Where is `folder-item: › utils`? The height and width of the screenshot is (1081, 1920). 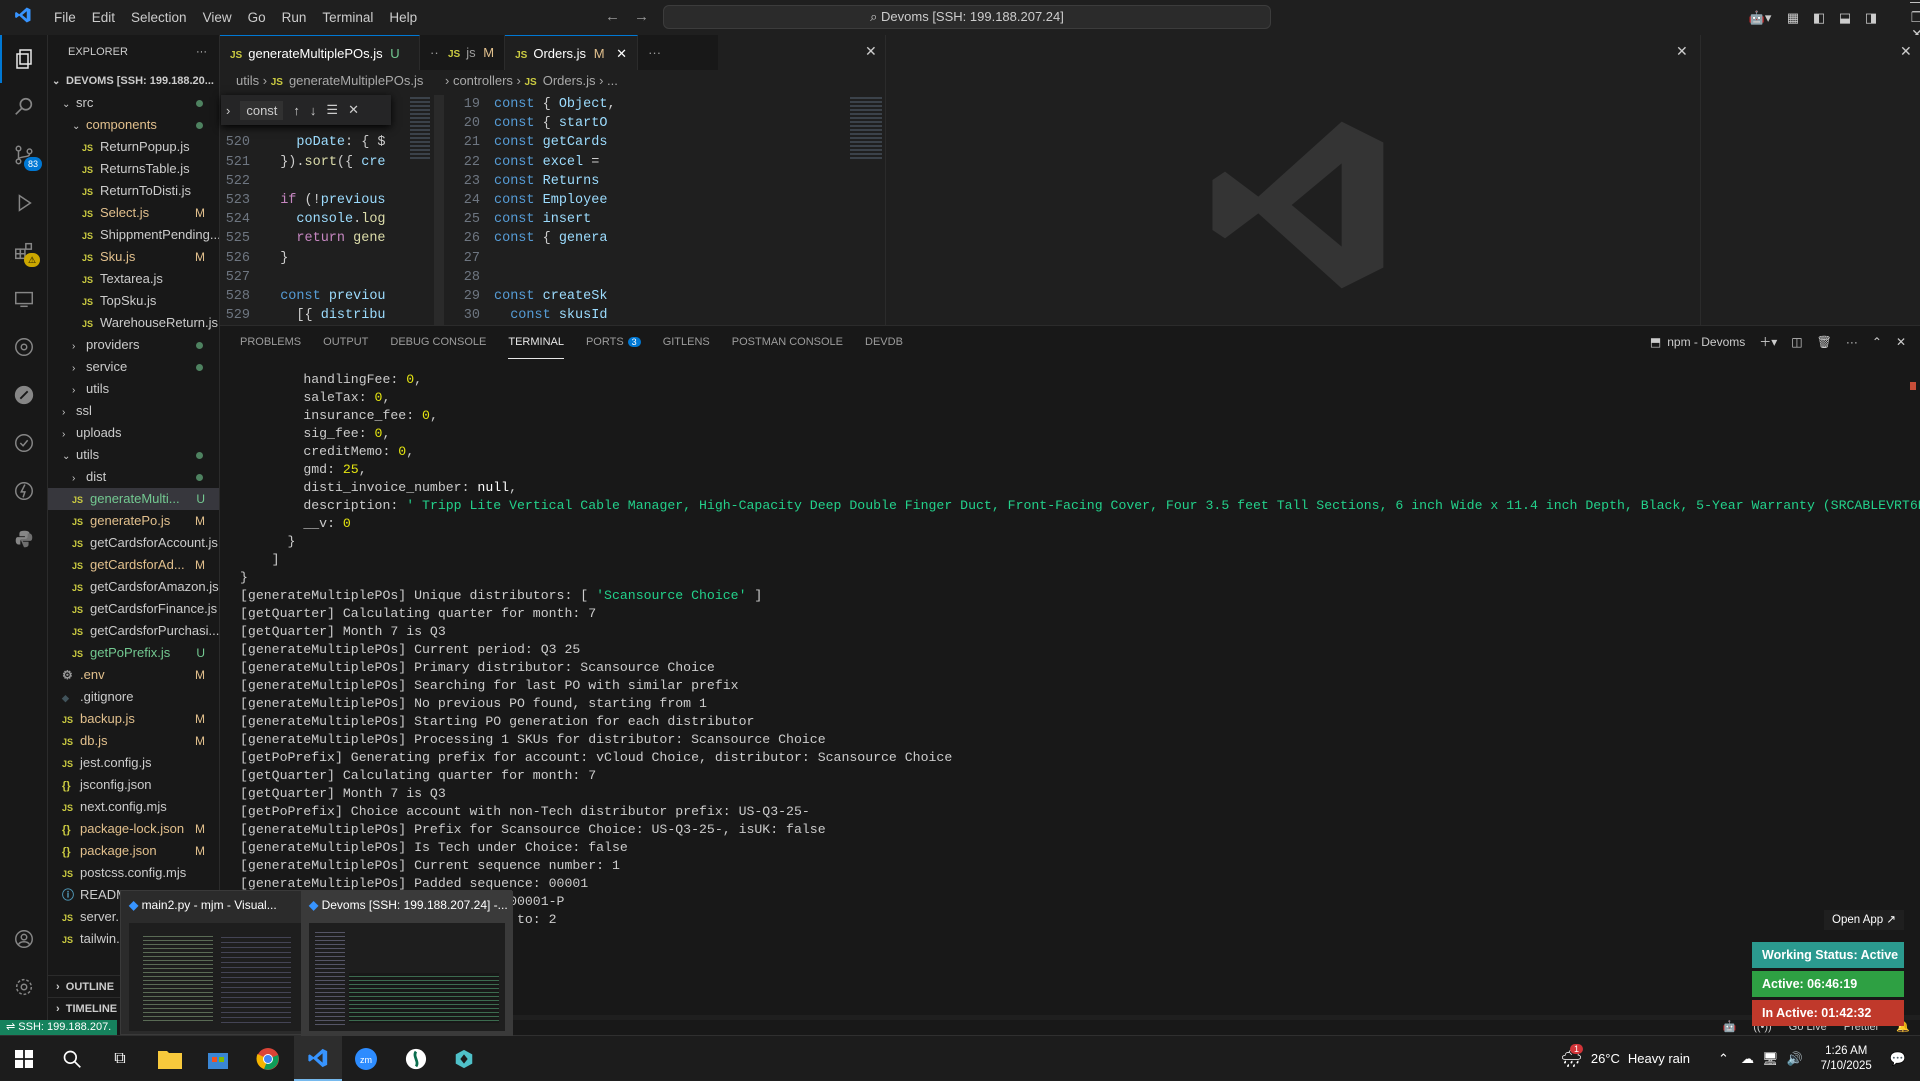 folder-item: › utils is located at coordinates (133, 389).